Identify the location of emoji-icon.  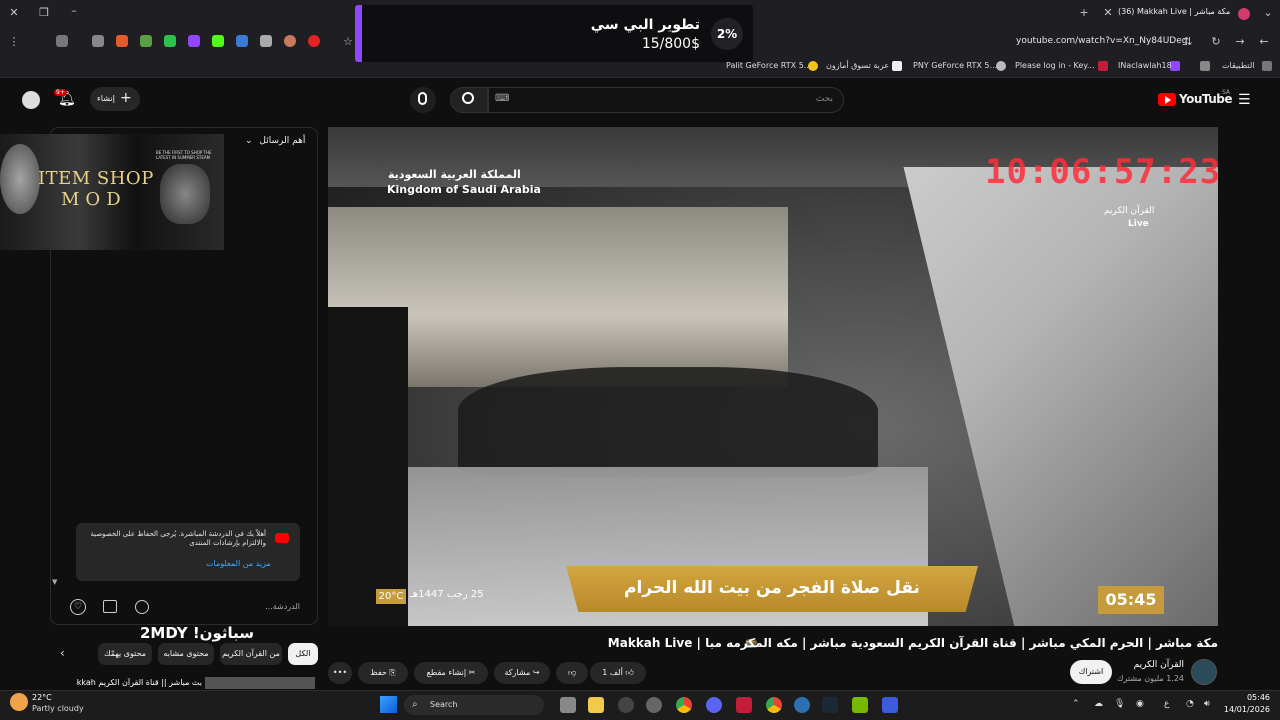
(142, 607).